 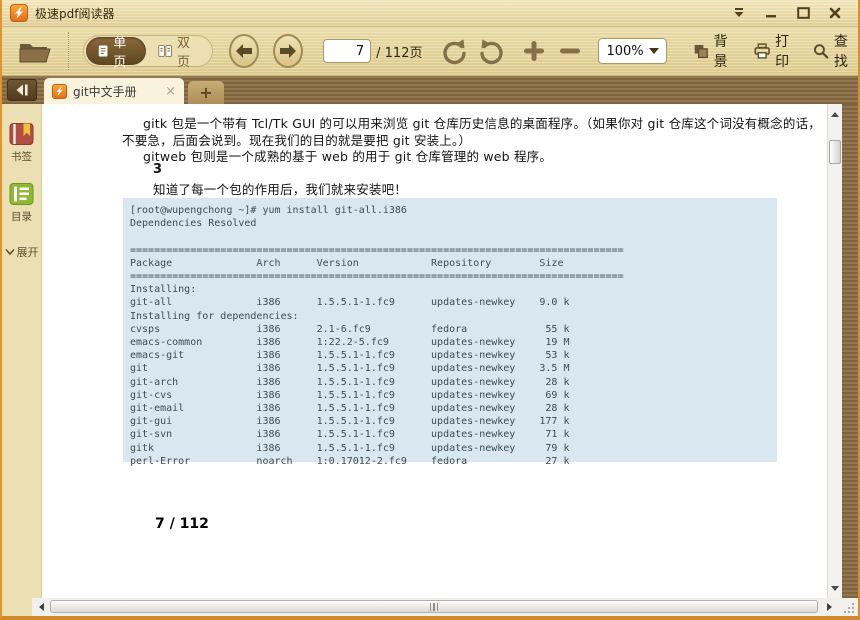 What do you see at coordinates (21, 134) in the screenshot?
I see `bookmark-book-icon` at bounding box center [21, 134].